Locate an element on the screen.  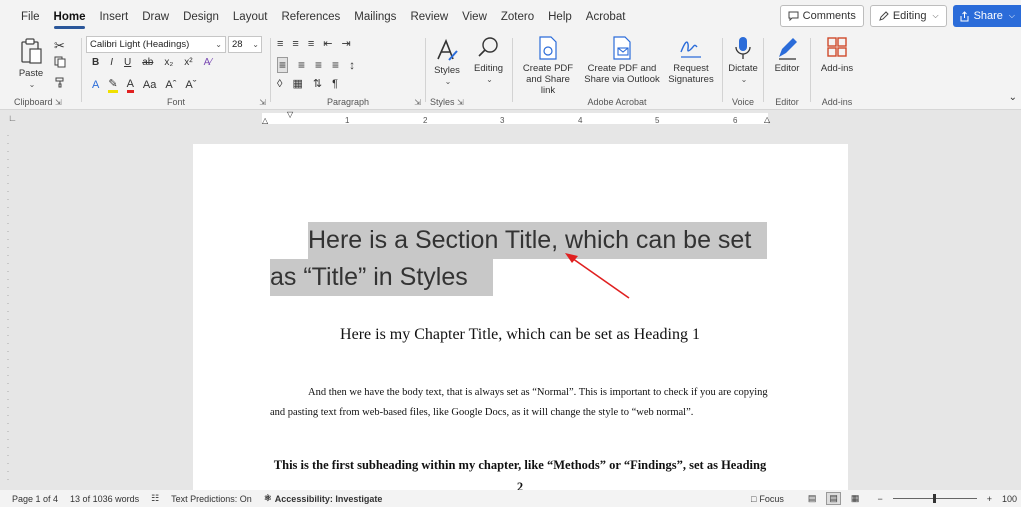
proofing-icon: ☷ is located at coordinates (155, 498).